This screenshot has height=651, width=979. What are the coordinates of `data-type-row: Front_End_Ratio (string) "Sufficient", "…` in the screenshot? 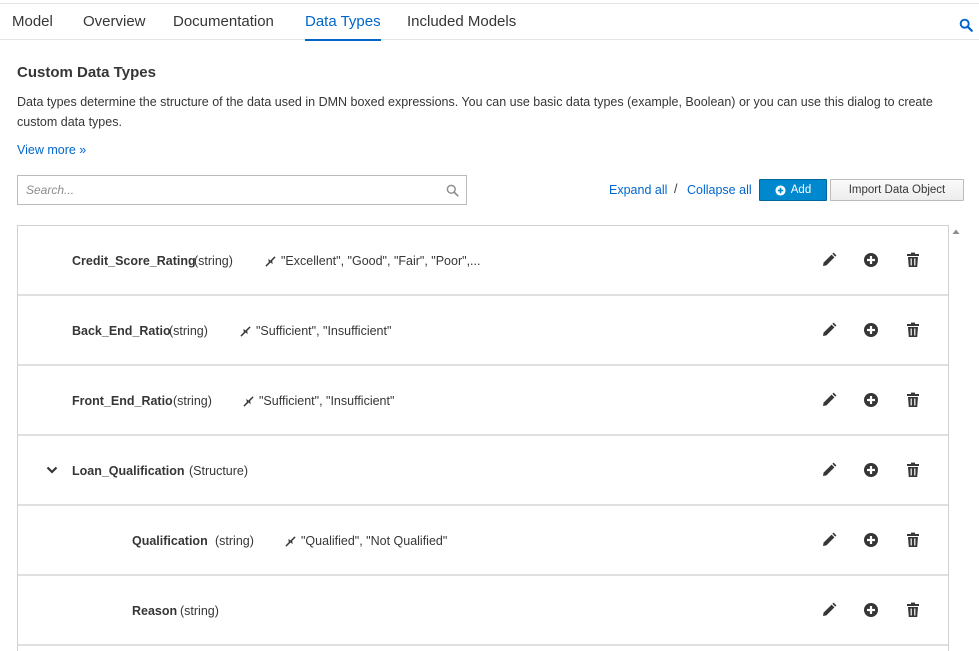 It's located at (483, 401).